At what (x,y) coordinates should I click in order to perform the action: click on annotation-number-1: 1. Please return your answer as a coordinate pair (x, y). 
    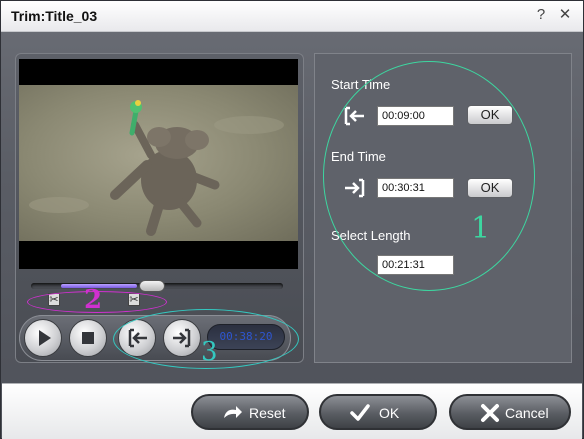
    Looking at the image, I should click on (481, 228).